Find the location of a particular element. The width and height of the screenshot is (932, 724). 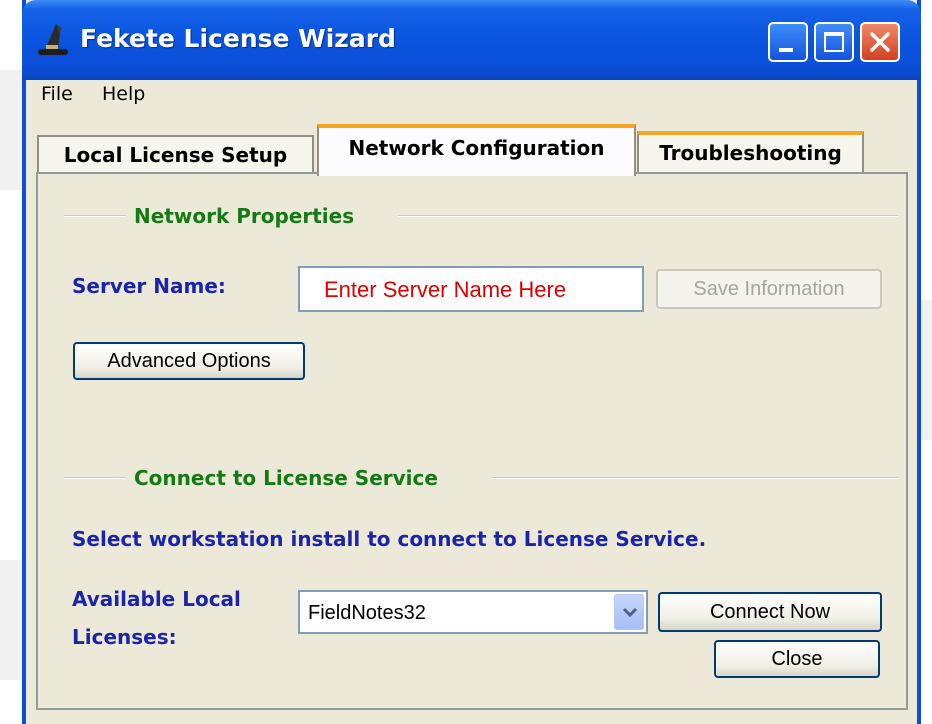

available-licenses-select: FieldNotes32 is located at coordinates (473, 612).